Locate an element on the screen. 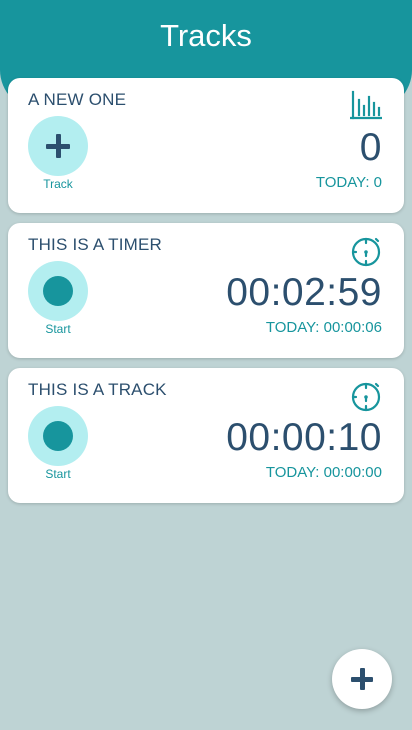 The image size is (412, 730). today-value: TODAY: 0 is located at coordinates (348, 182).